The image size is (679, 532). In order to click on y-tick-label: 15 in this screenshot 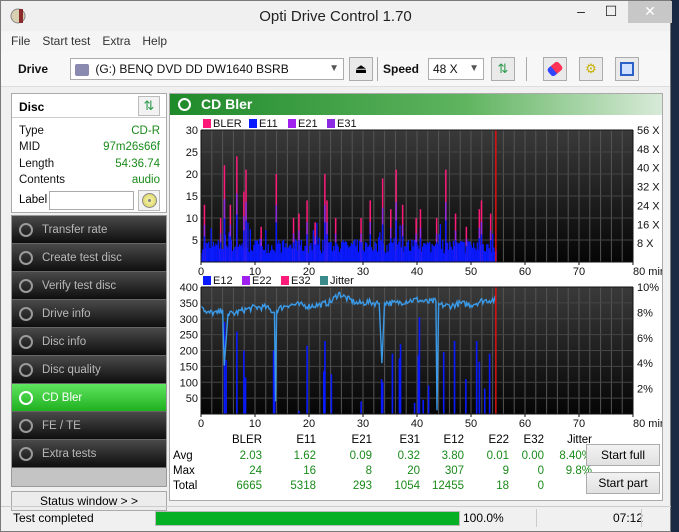, I will do `click(192, 197)`.